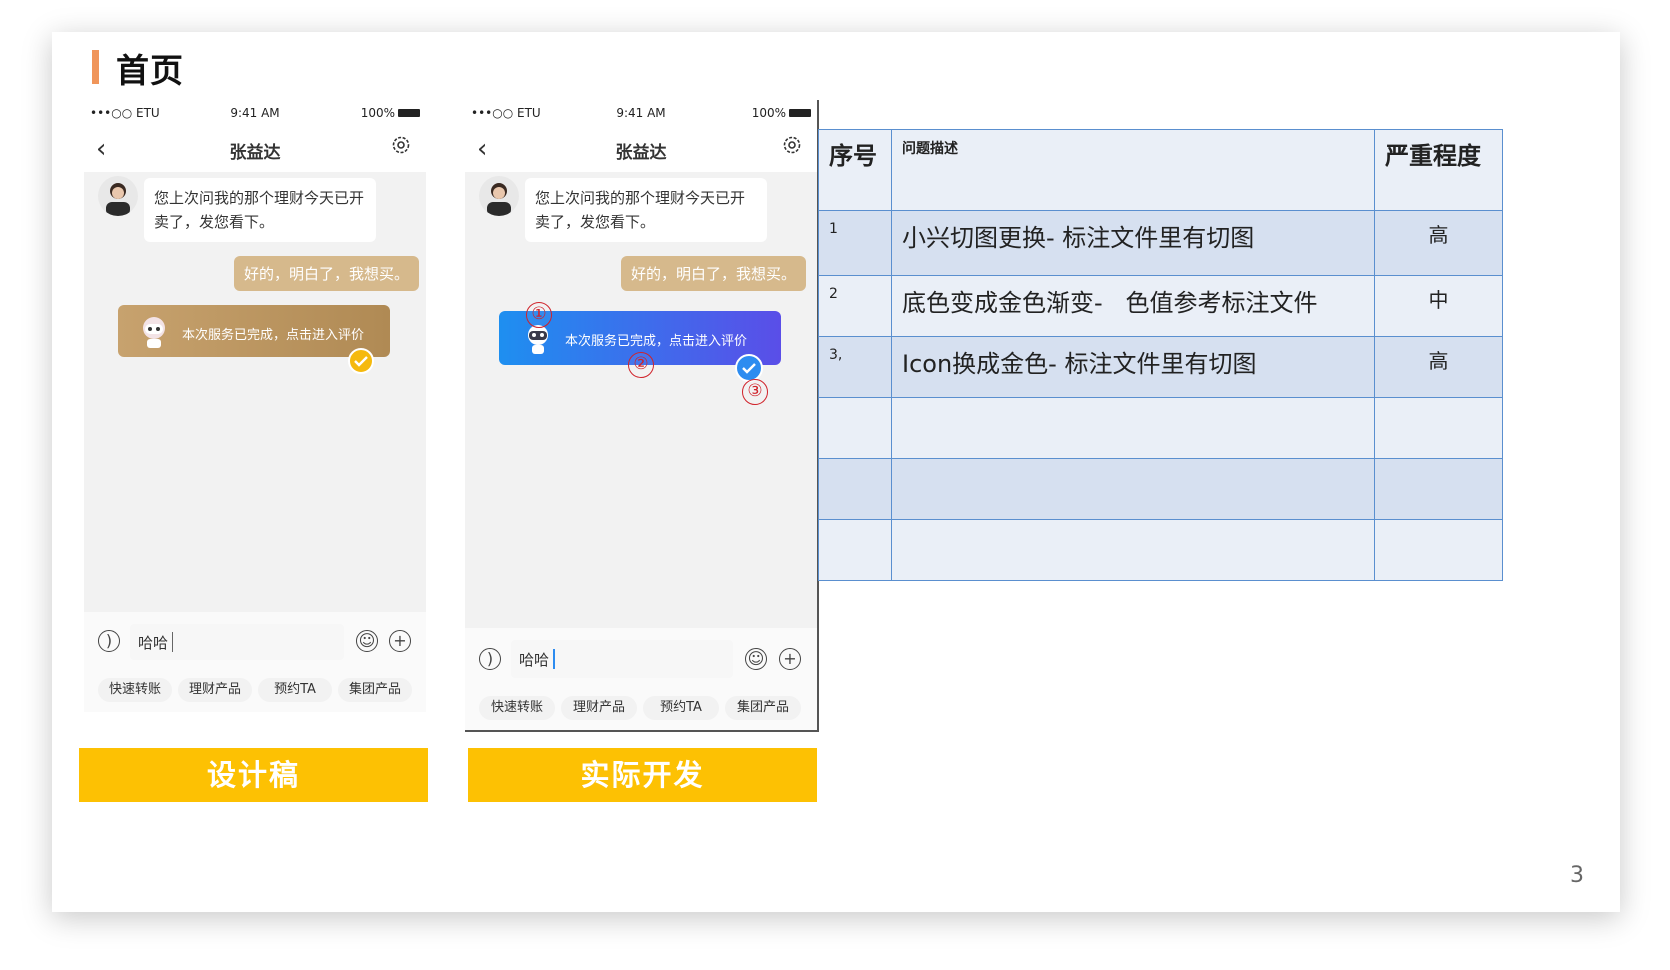 This screenshot has width=1670, height=970. I want to click on cell-number: 3,, so click(855, 367).